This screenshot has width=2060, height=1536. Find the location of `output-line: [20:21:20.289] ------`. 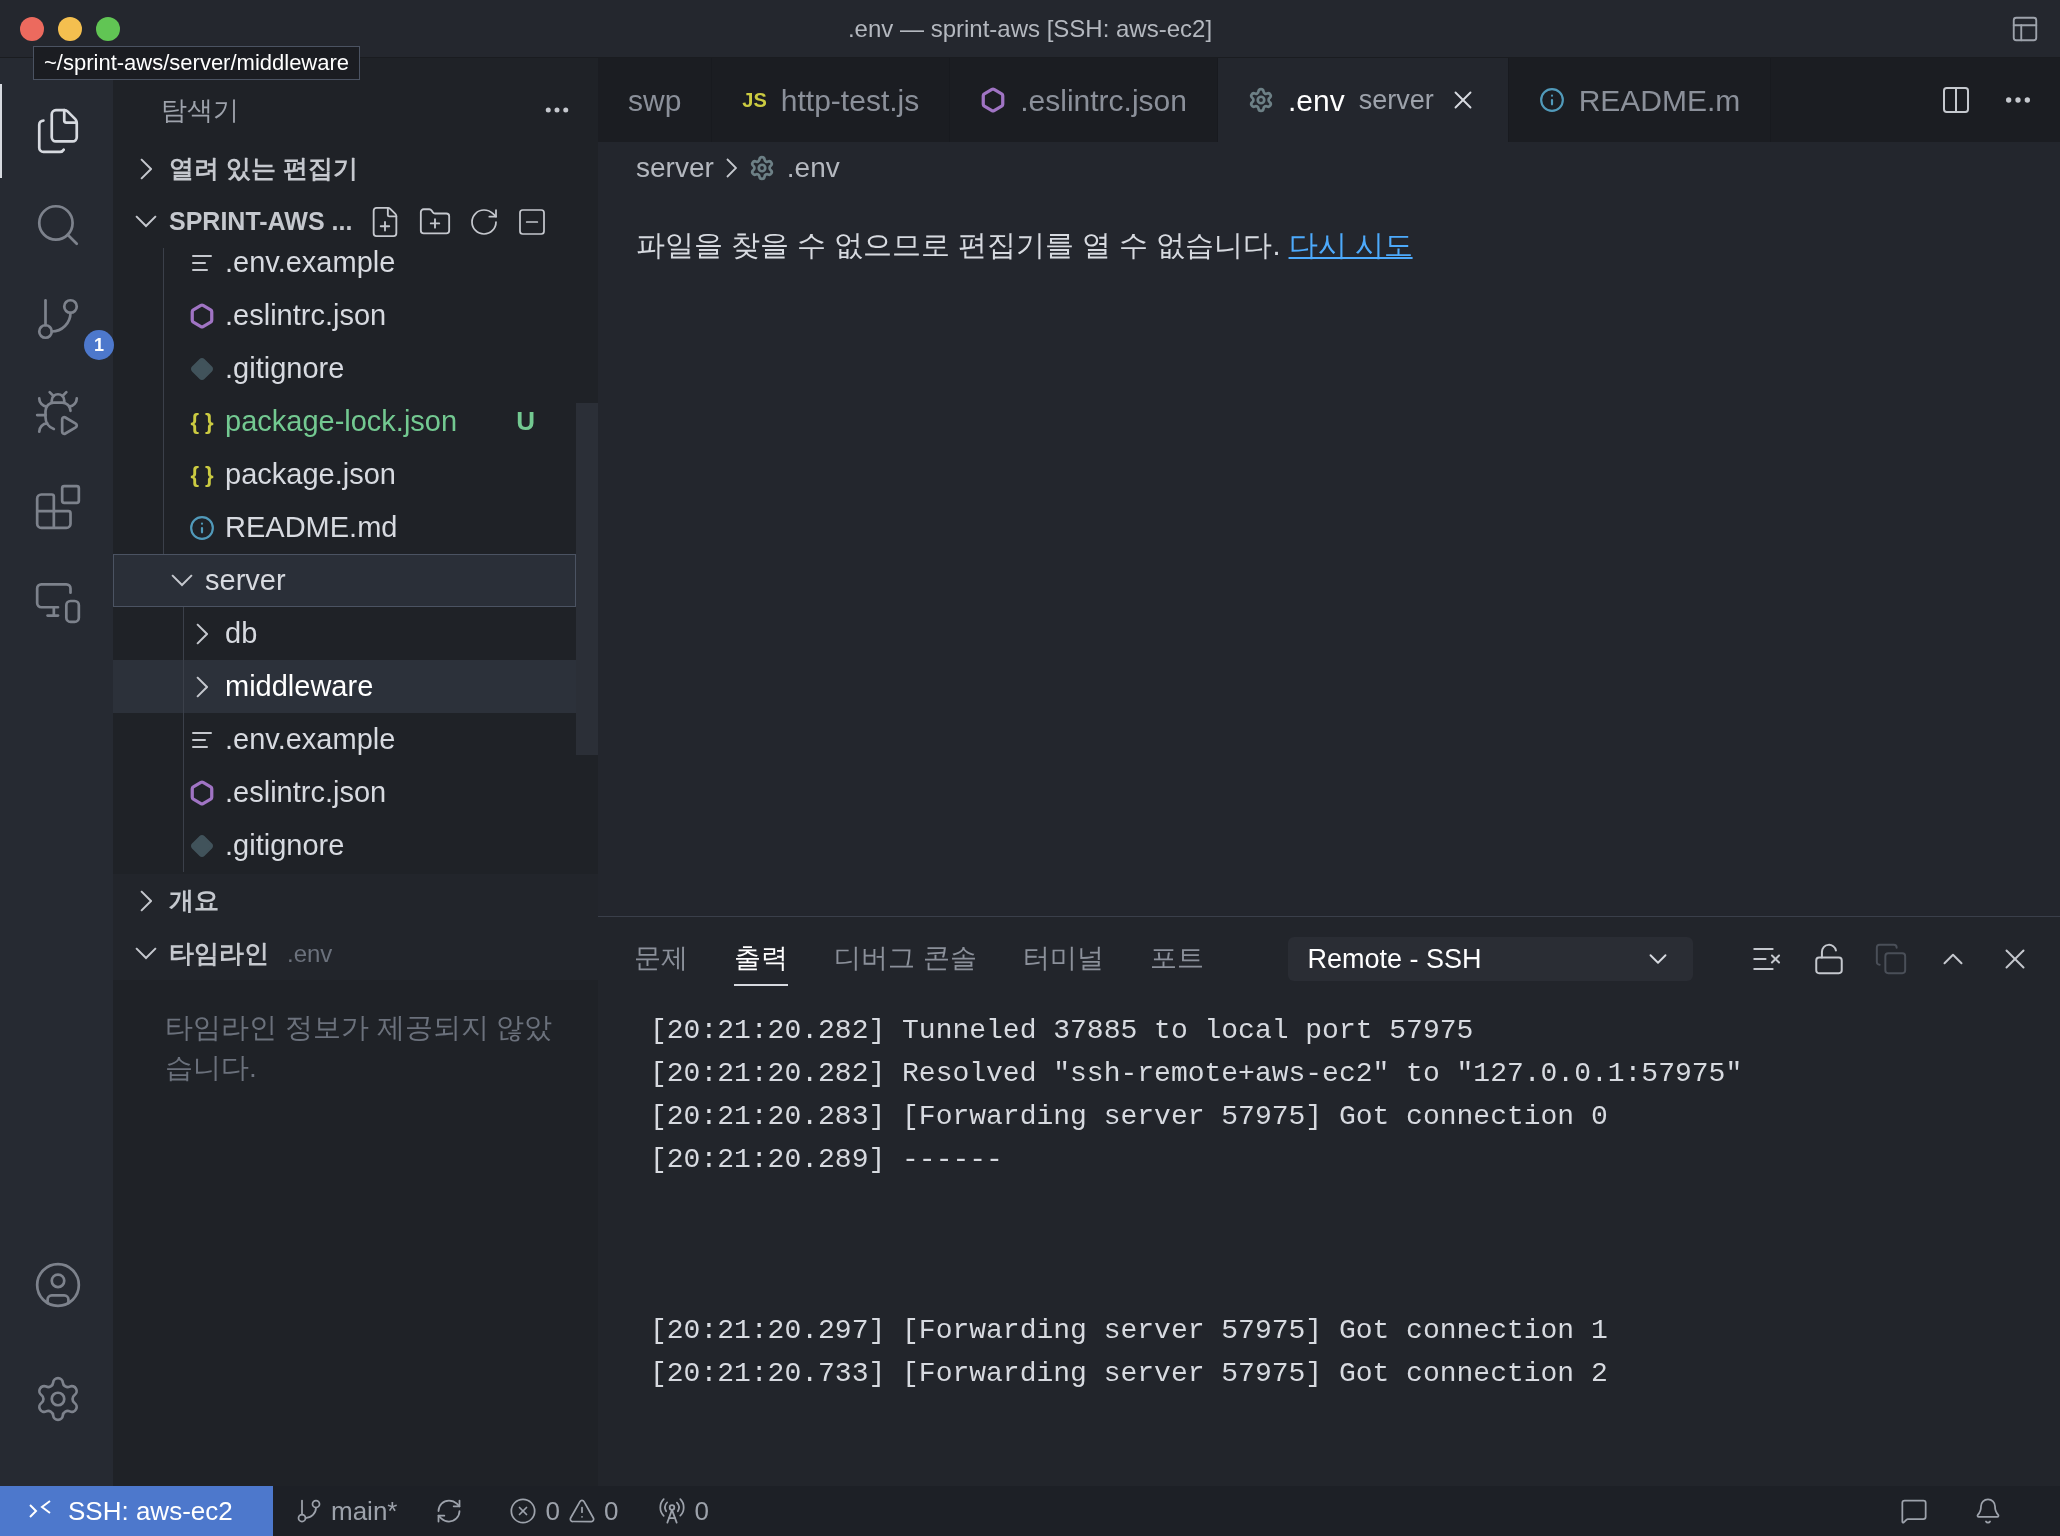

output-line: [20:21:20.289] ------ is located at coordinates (827, 1160).